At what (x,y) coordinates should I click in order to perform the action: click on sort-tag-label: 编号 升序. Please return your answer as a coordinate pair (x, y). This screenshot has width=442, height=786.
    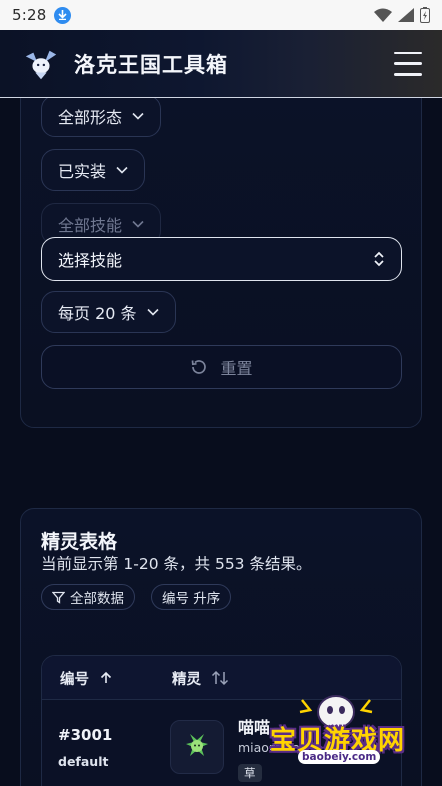
    Looking at the image, I should click on (191, 599).